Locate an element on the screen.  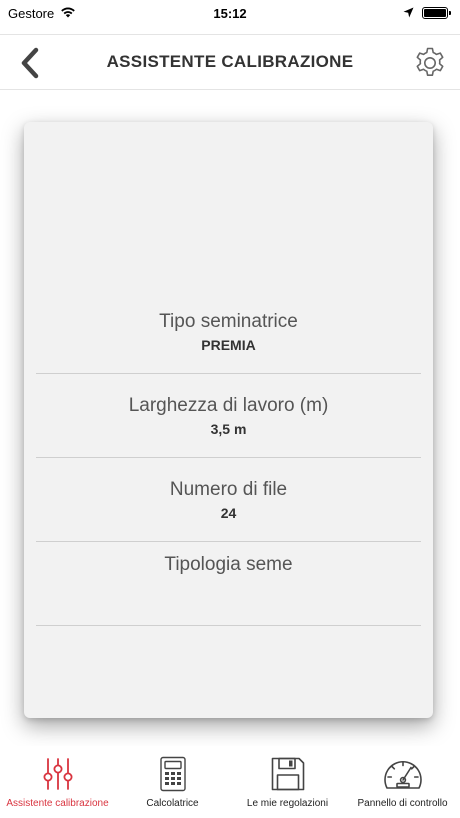
back-button is located at coordinates (30, 63).